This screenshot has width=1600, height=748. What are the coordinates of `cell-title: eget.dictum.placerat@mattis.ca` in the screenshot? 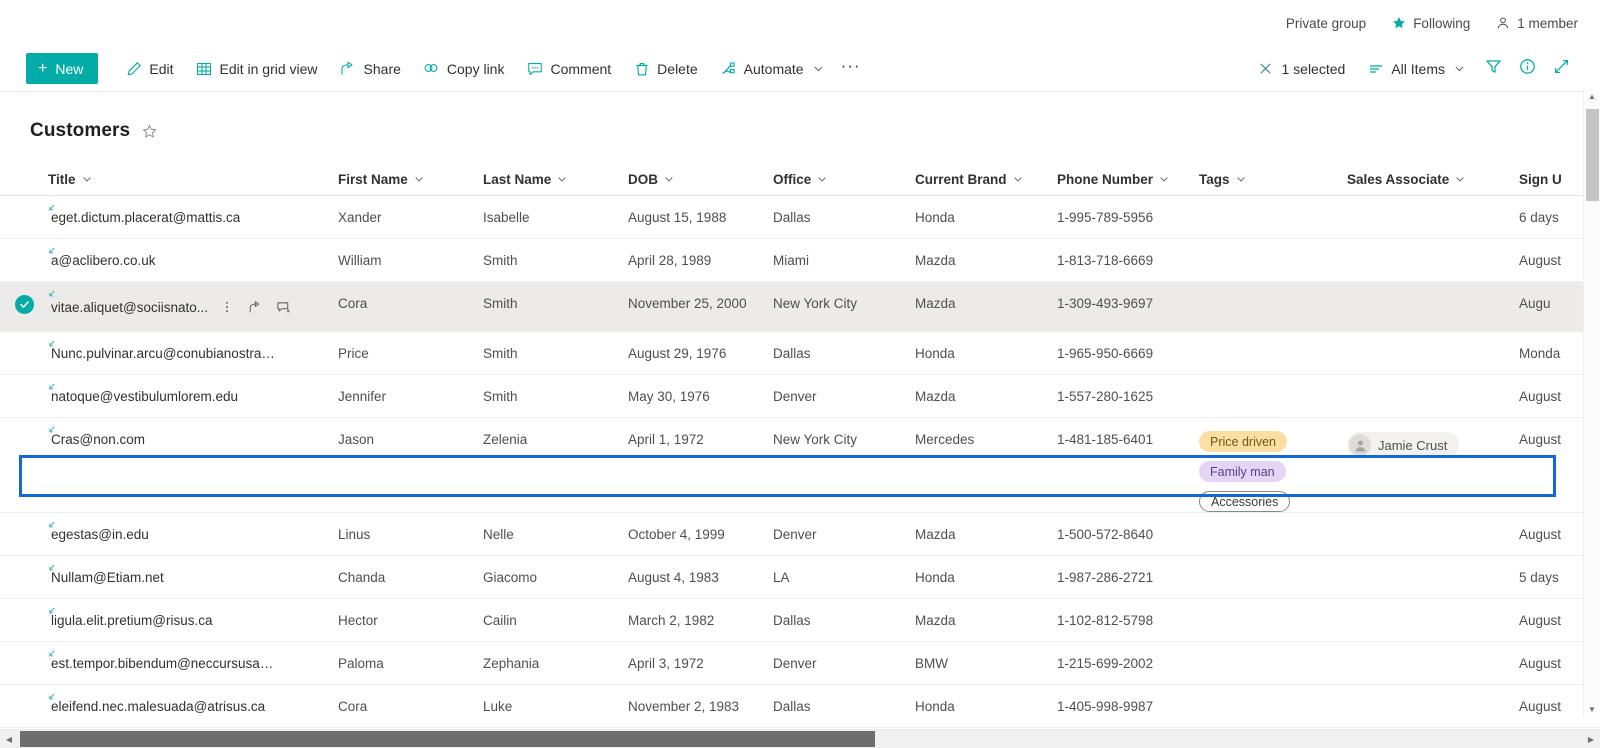 It's located at (193, 217).